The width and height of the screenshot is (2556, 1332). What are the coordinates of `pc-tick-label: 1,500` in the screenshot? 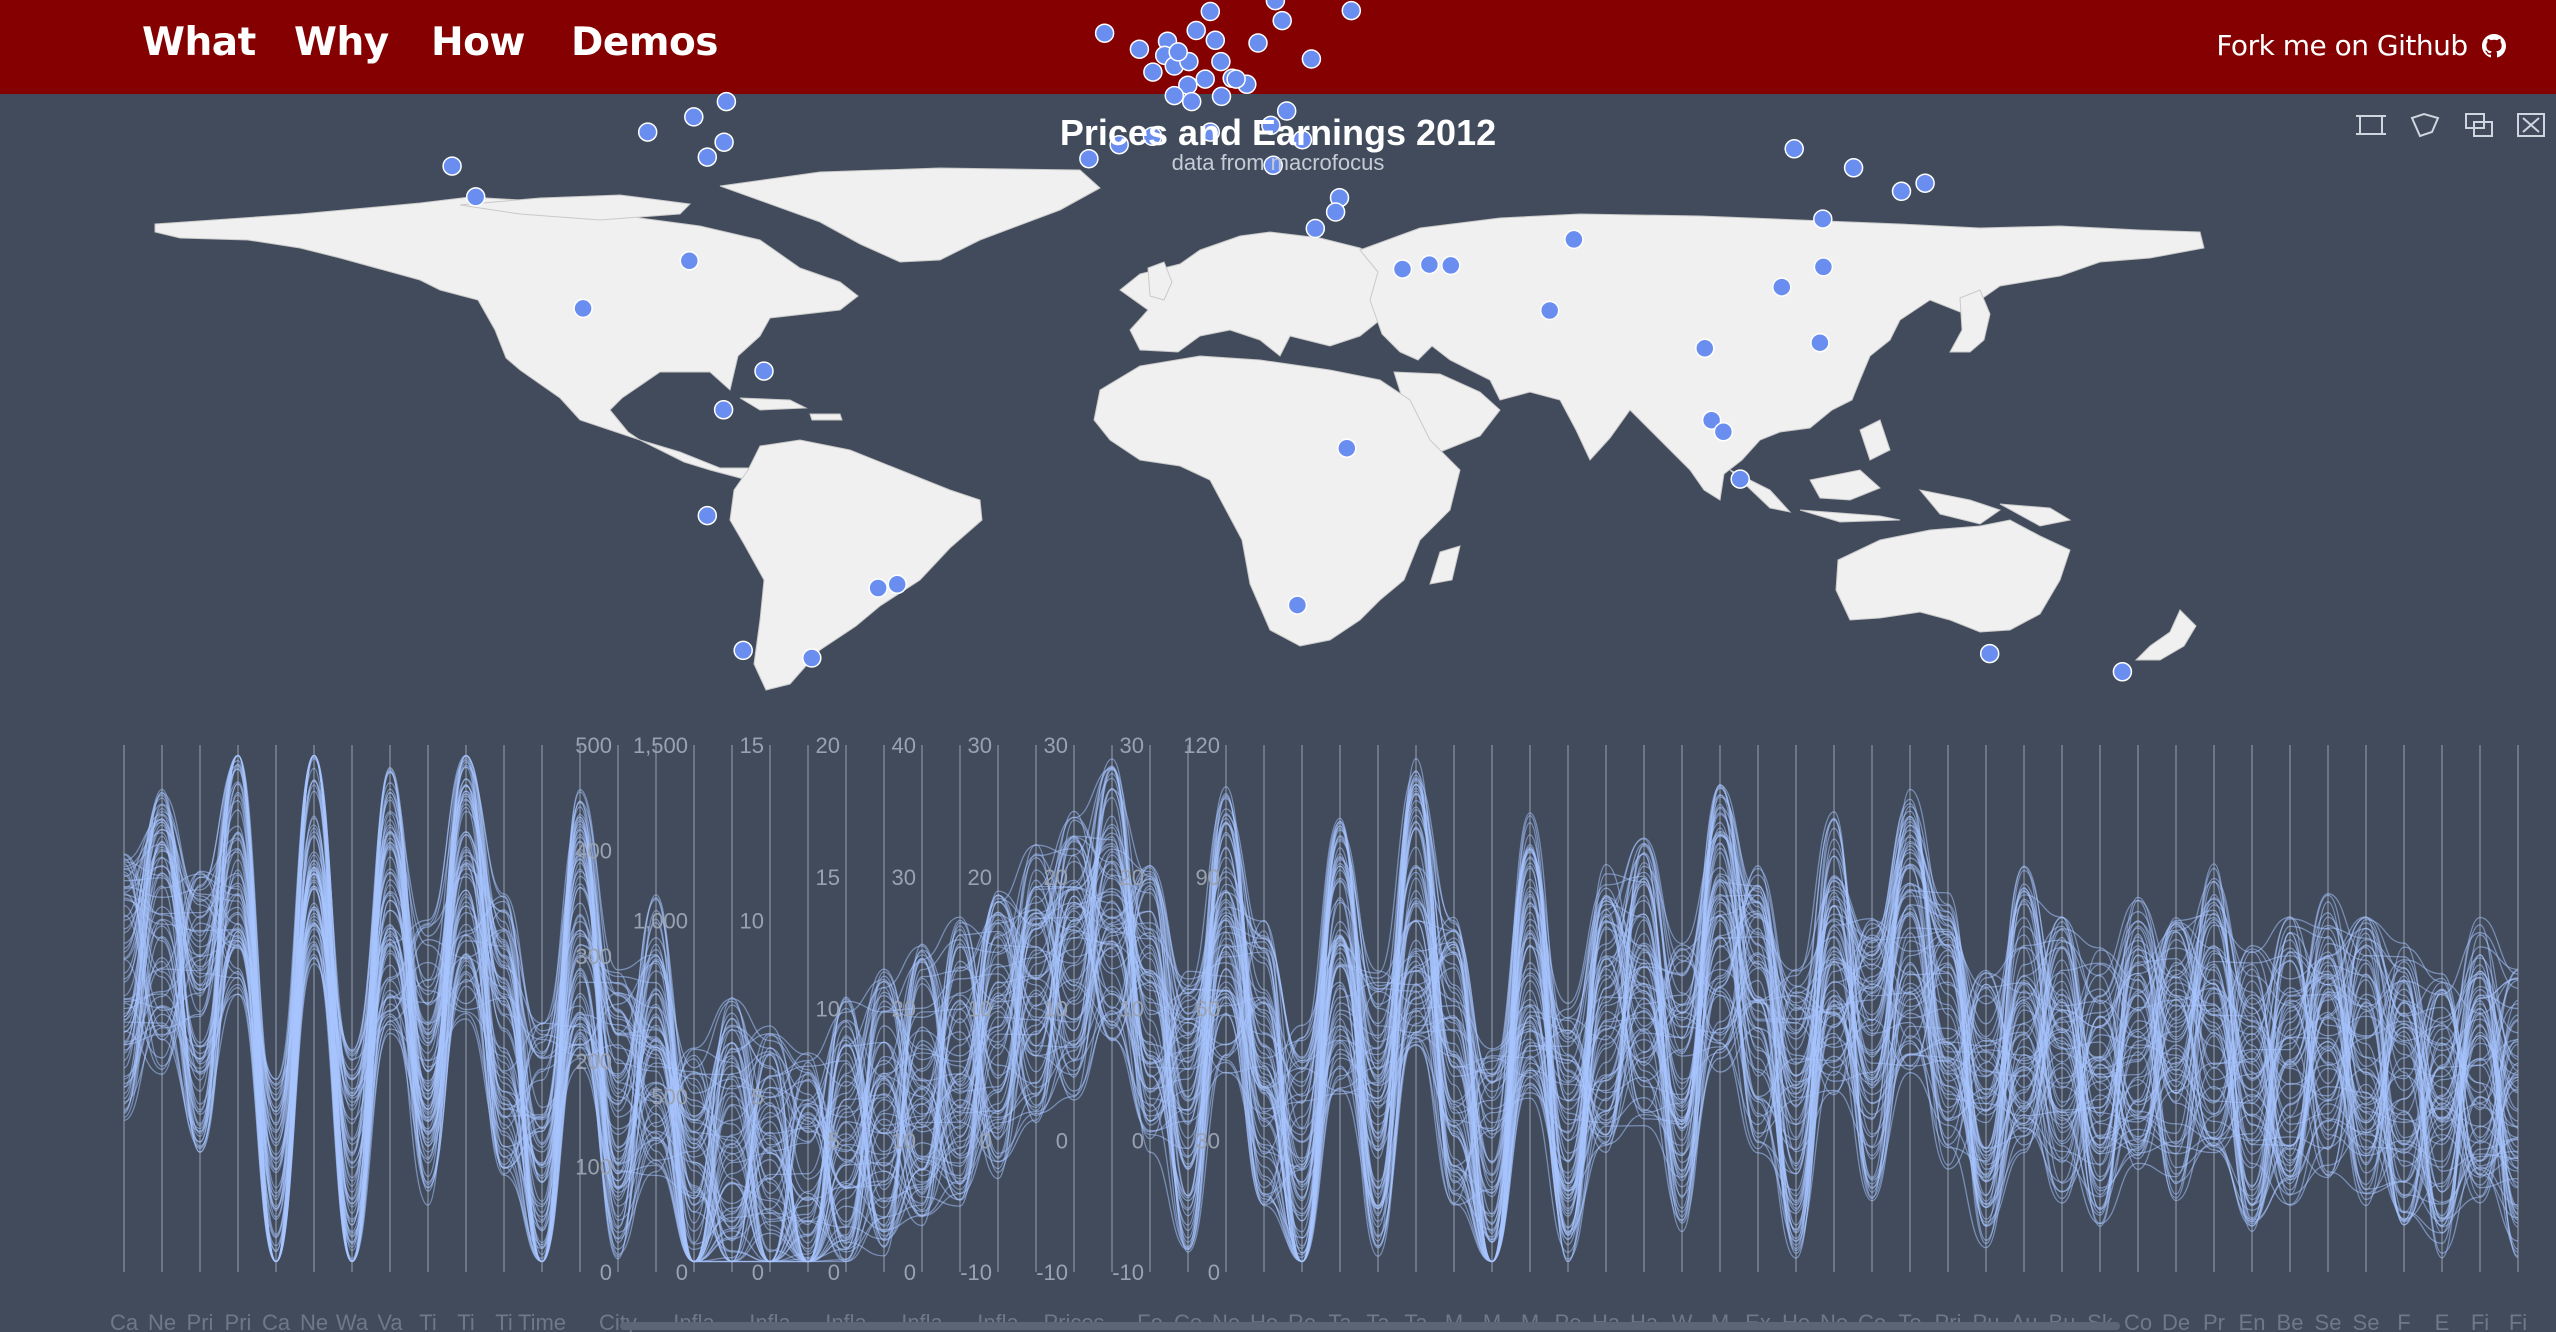 It's located at (660, 745).